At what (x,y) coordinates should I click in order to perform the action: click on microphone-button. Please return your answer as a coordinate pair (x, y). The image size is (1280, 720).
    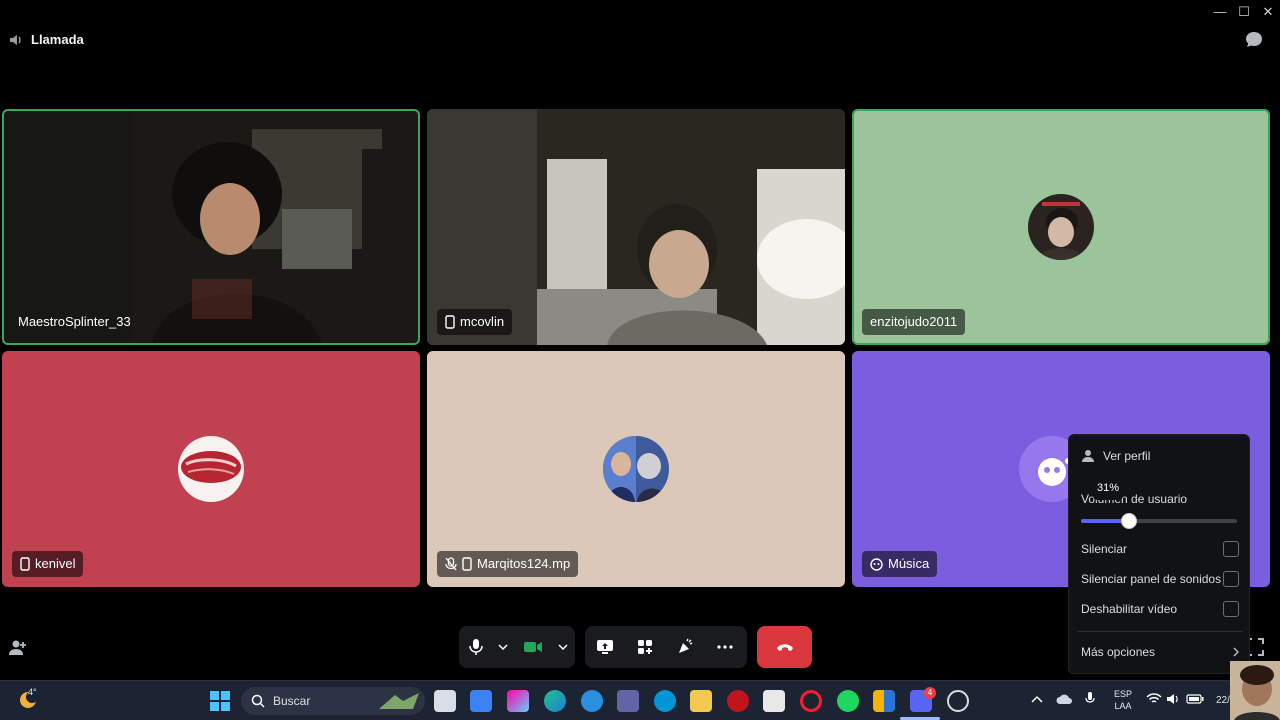
    Looking at the image, I should click on (476, 647).